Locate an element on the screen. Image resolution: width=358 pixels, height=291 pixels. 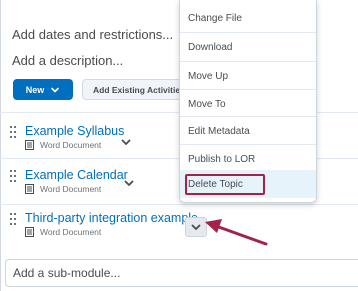
menu-item-publish-to-lor: Publish to LOR is located at coordinates (248, 159).